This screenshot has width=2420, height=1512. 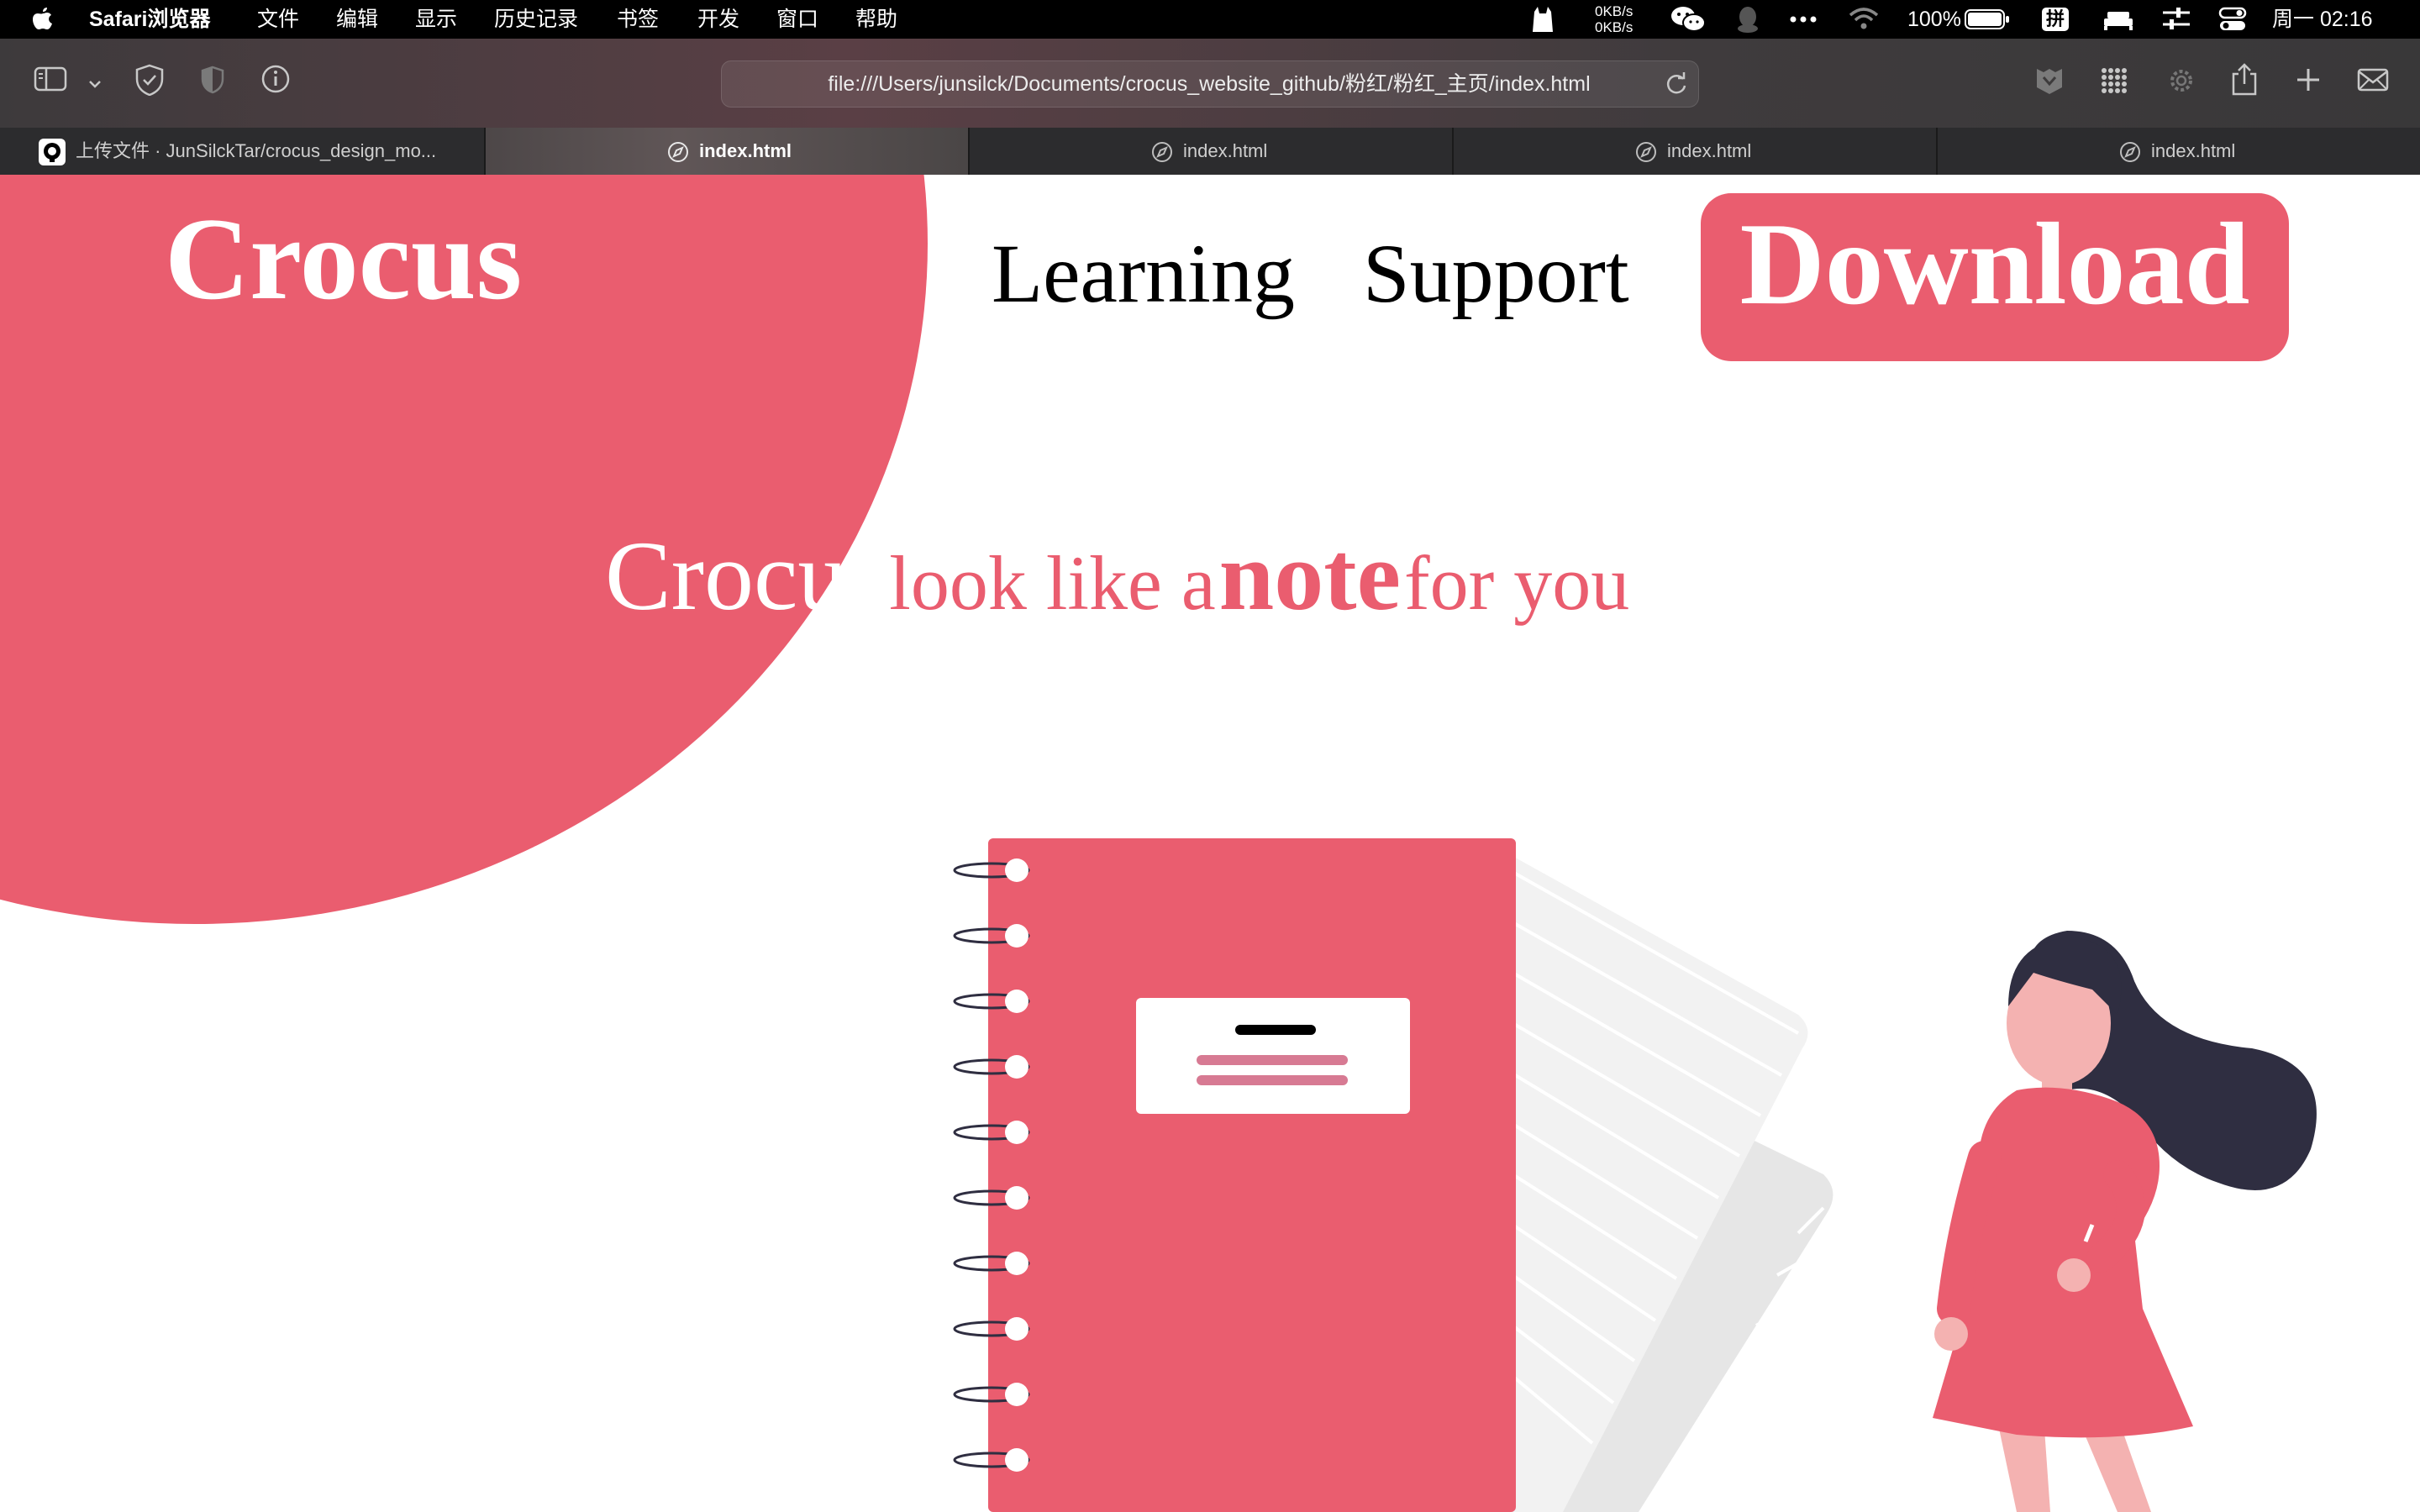 I want to click on headline-part2: for you, so click(x=1516, y=583).